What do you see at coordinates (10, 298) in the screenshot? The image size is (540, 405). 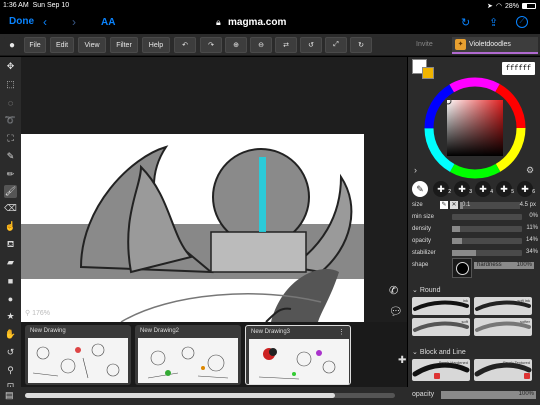 I see `ellipse-tool-icon: ●` at bounding box center [10, 298].